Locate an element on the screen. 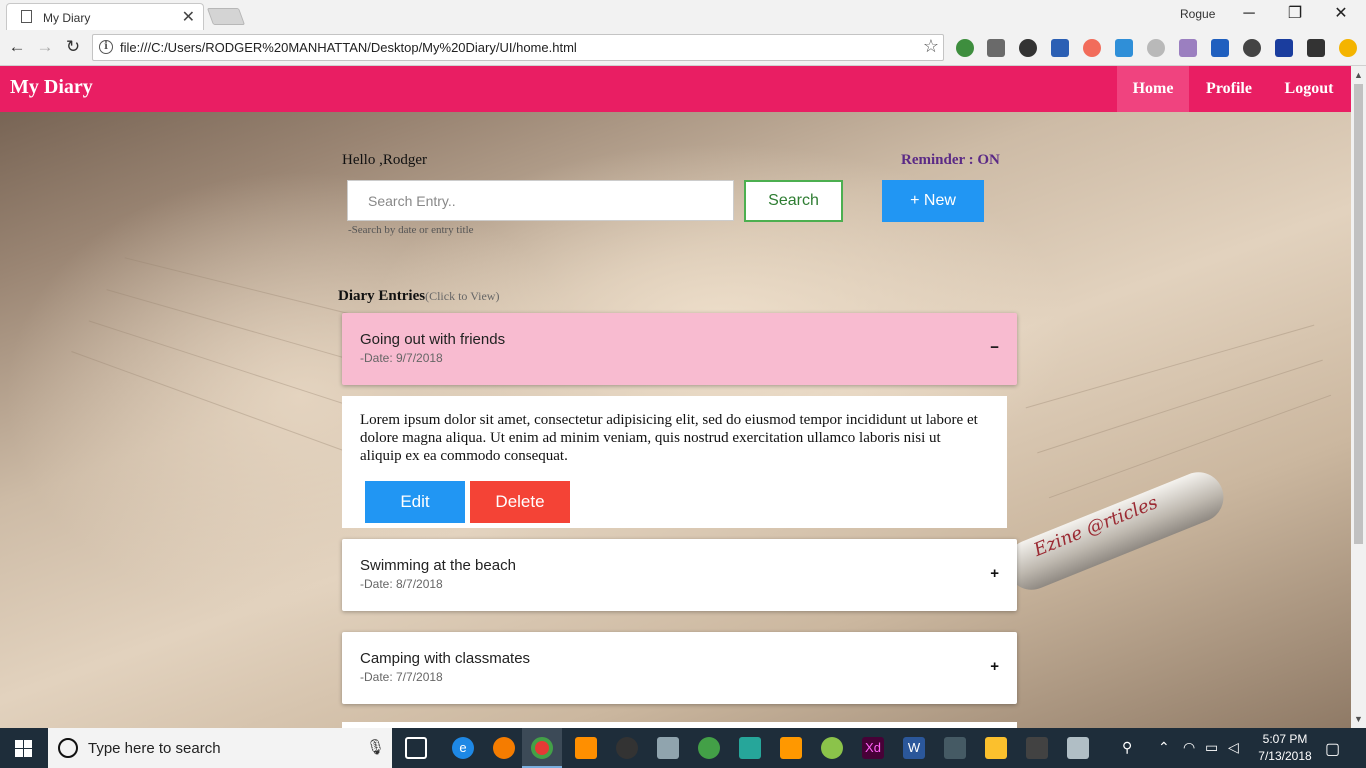 This screenshot has height=768, width=1366. nav-home: Home is located at coordinates (1153, 89).